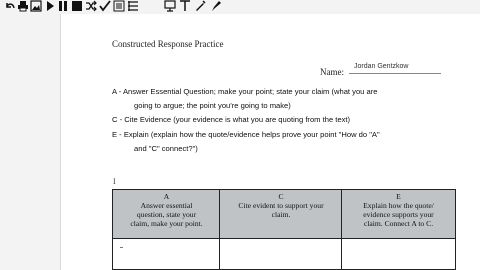 This screenshot has width=480, height=270. What do you see at coordinates (91, 6) in the screenshot?
I see `shuffle-icon` at bounding box center [91, 6].